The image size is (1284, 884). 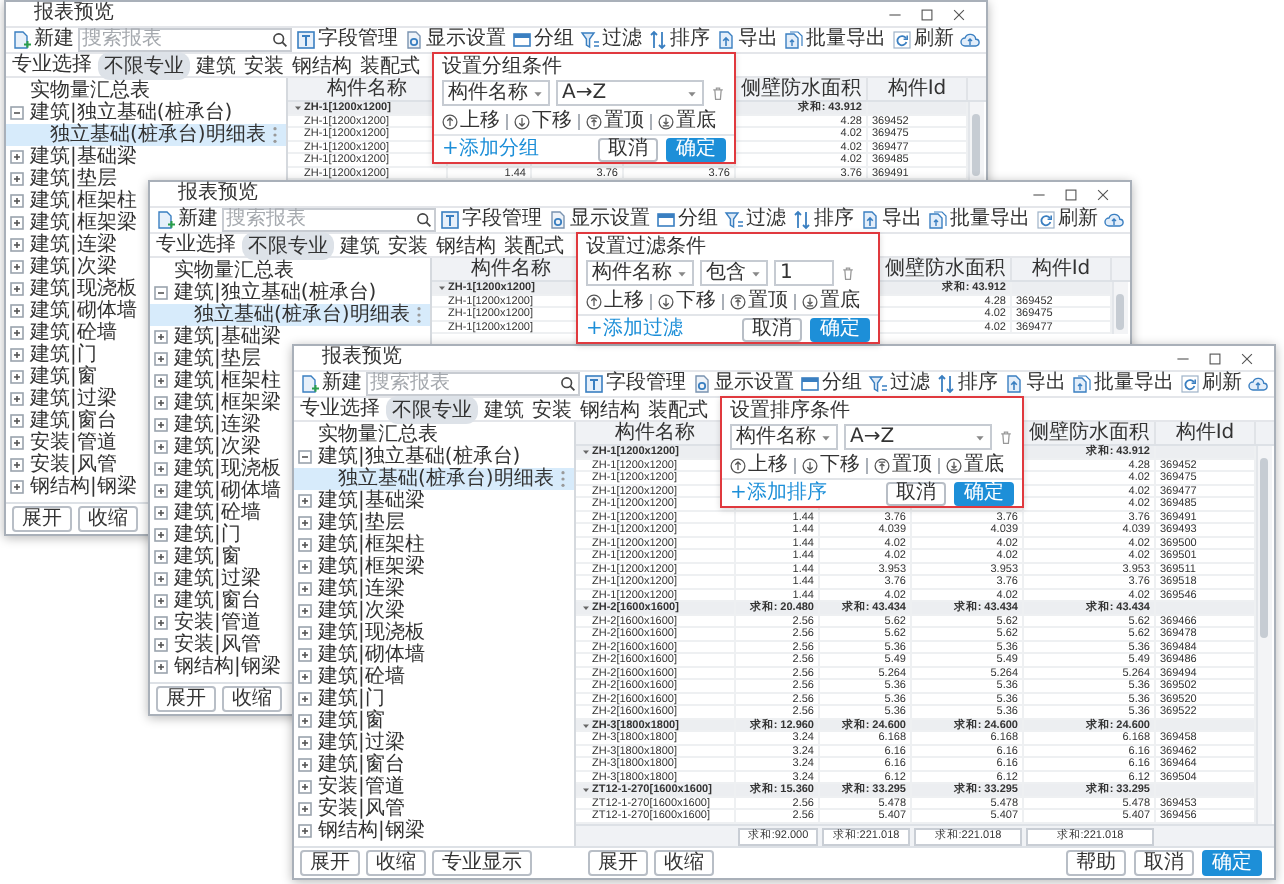 I want to click on tree-item: 独立基础(桩承台)明细表, so click(x=146, y=135).